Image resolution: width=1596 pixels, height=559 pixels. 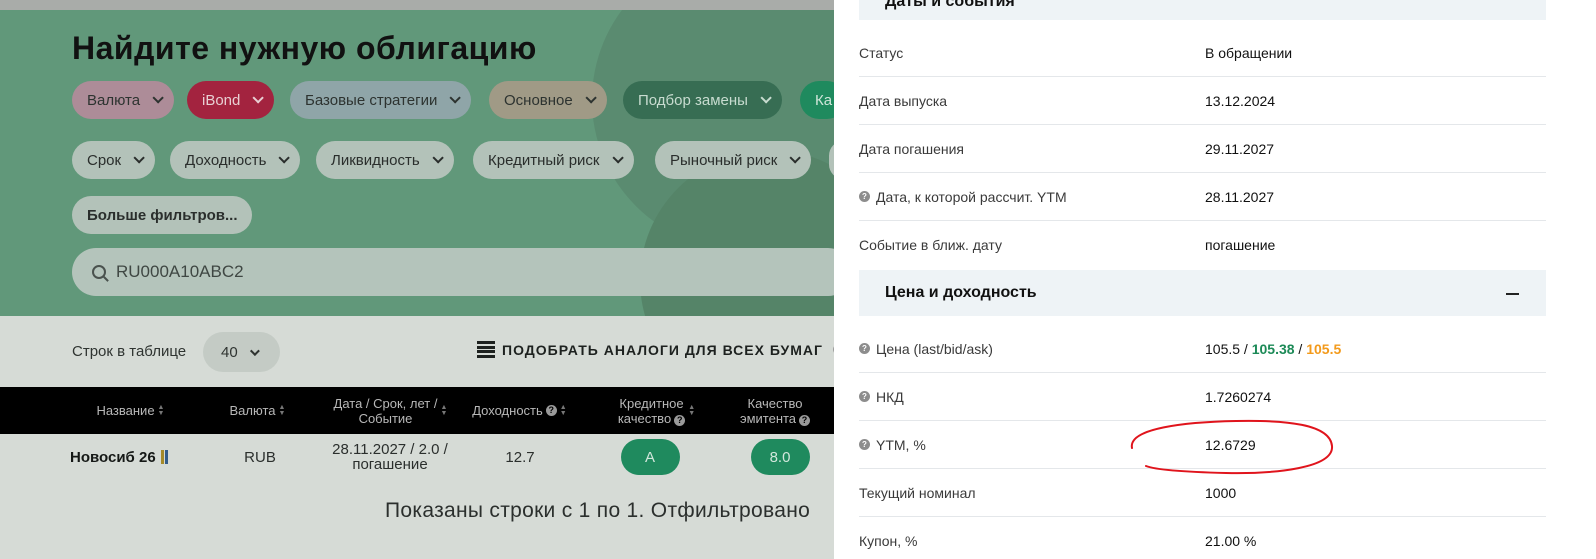 What do you see at coordinates (950, 5) in the screenshot?
I see `section-title: Даты и события` at bounding box center [950, 5].